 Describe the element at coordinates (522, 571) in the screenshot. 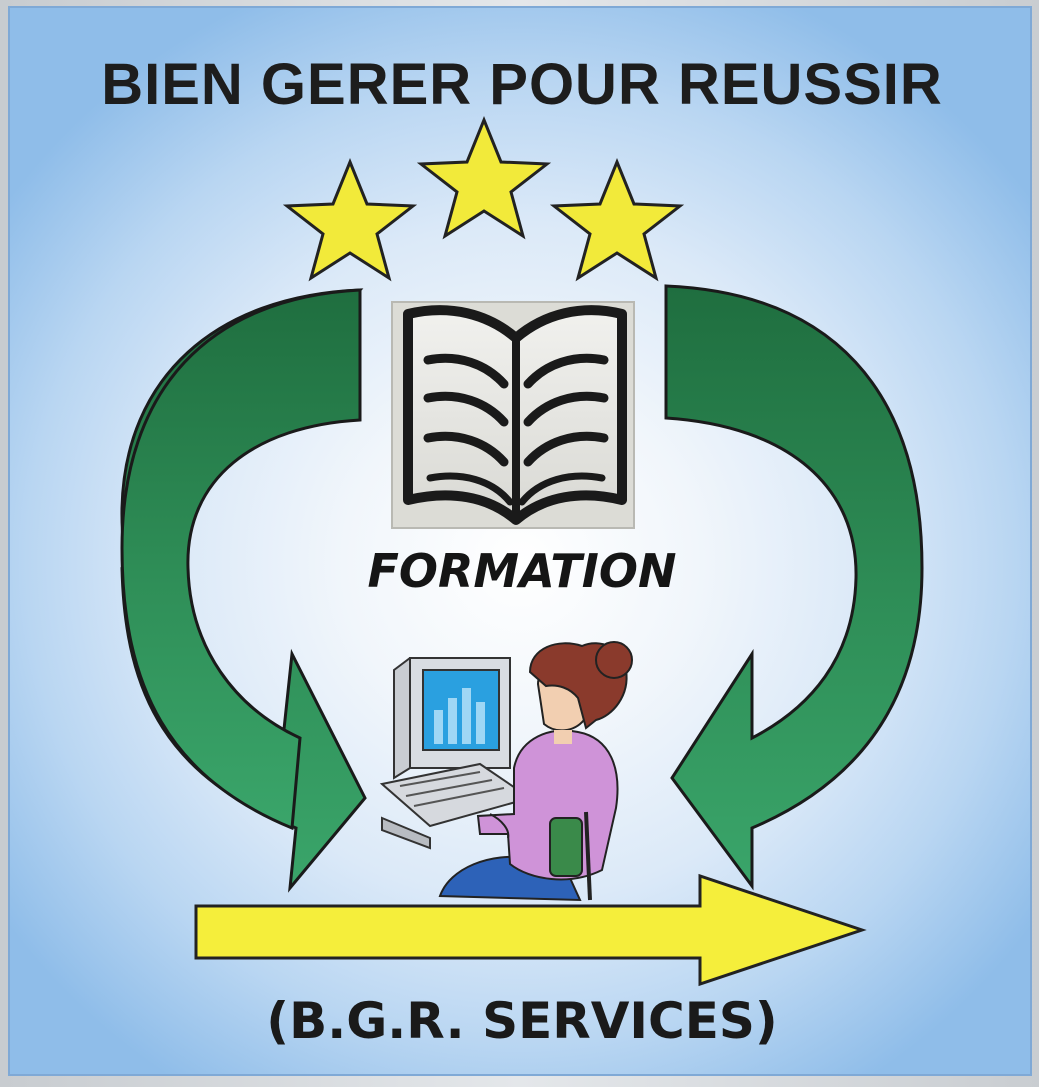

I see `caption: FORMATION` at that location.